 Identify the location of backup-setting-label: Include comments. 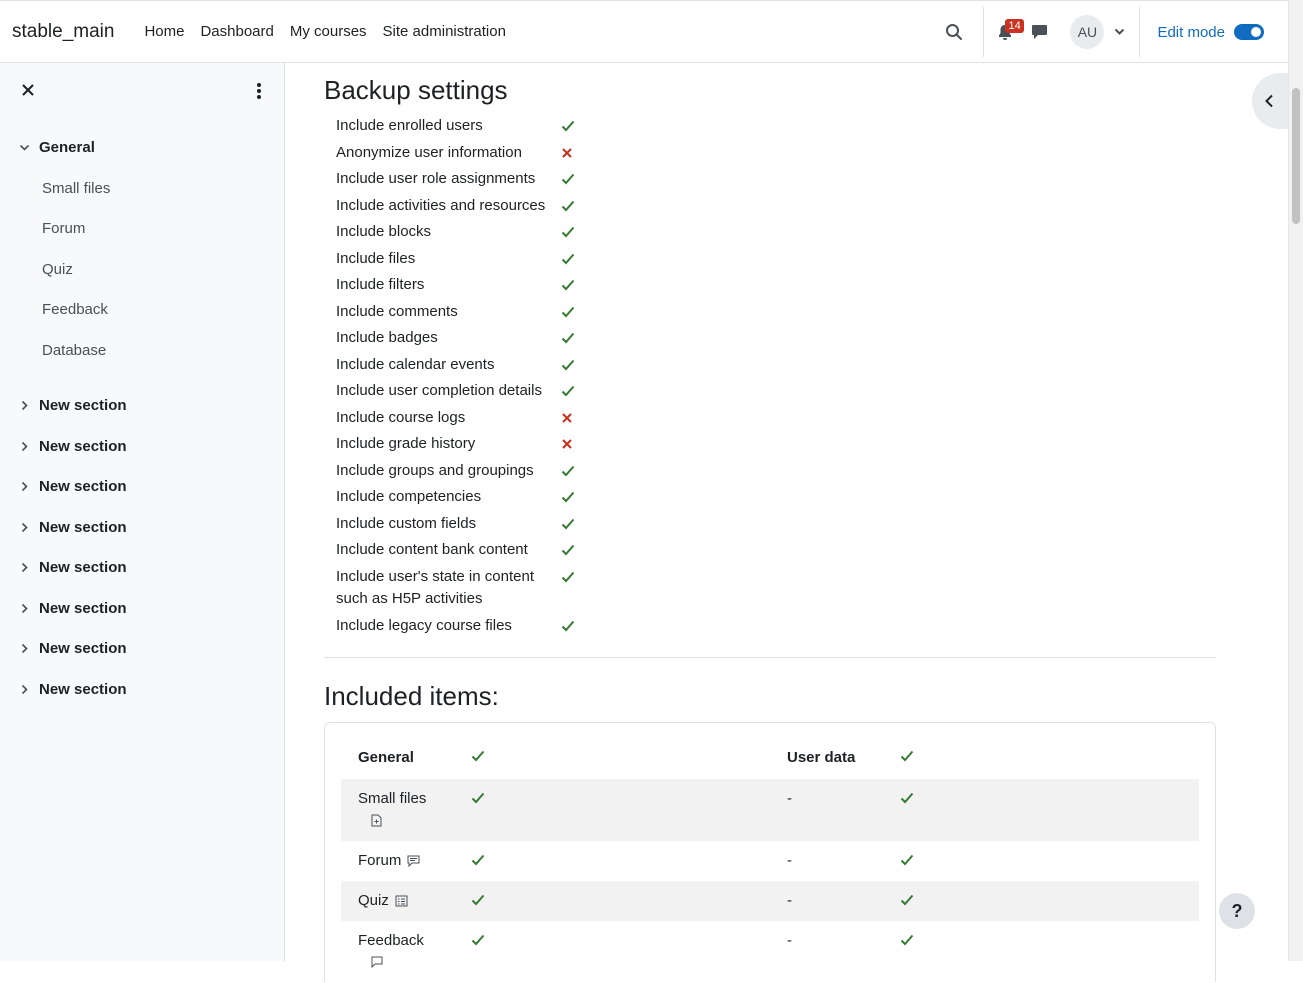
(397, 311).